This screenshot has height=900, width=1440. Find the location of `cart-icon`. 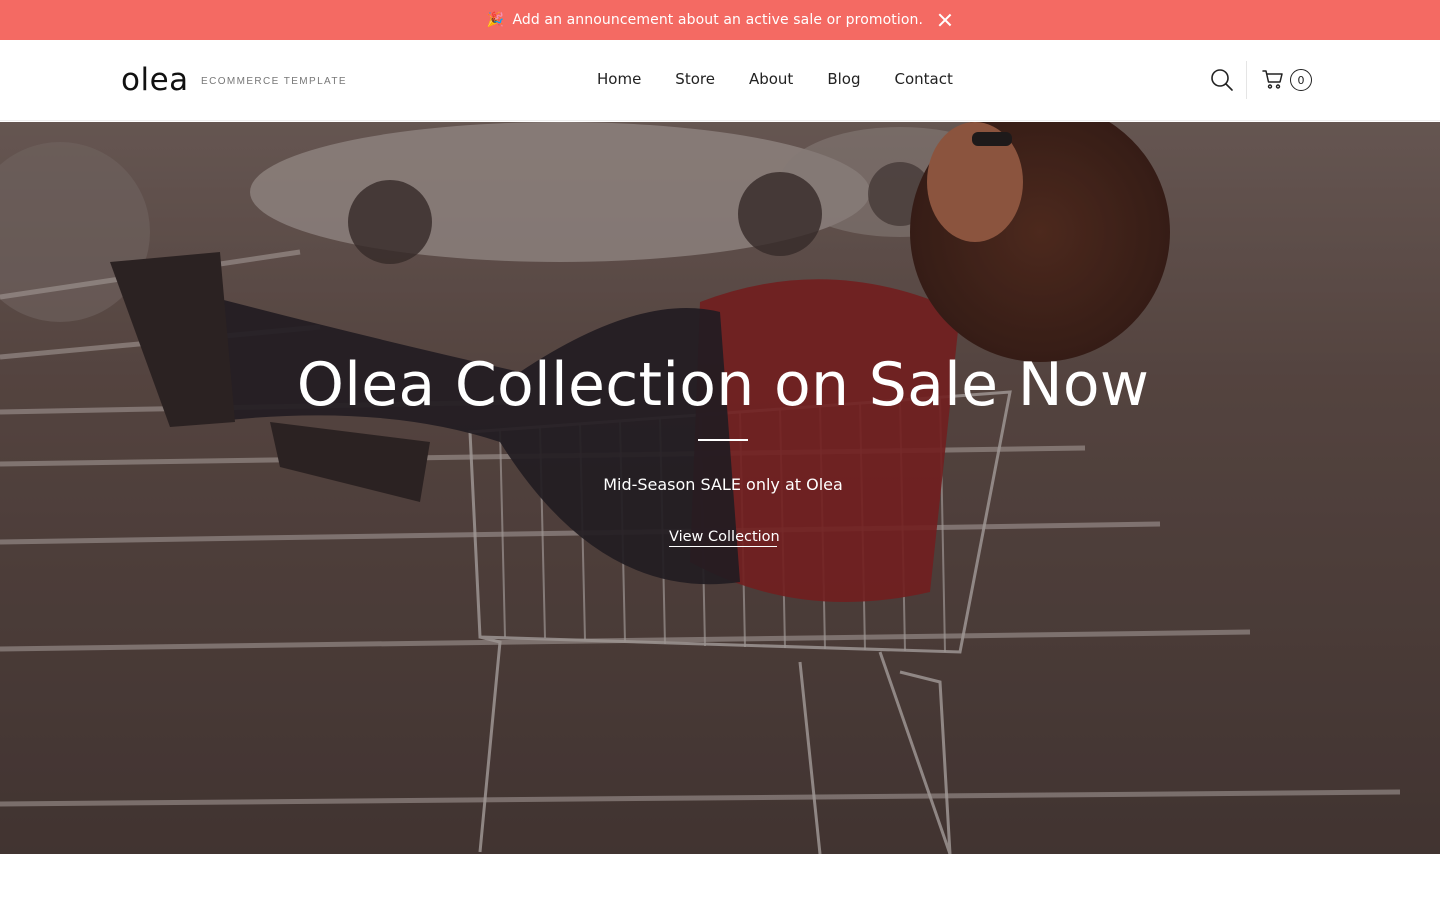

cart-icon is located at coordinates (1273, 79).